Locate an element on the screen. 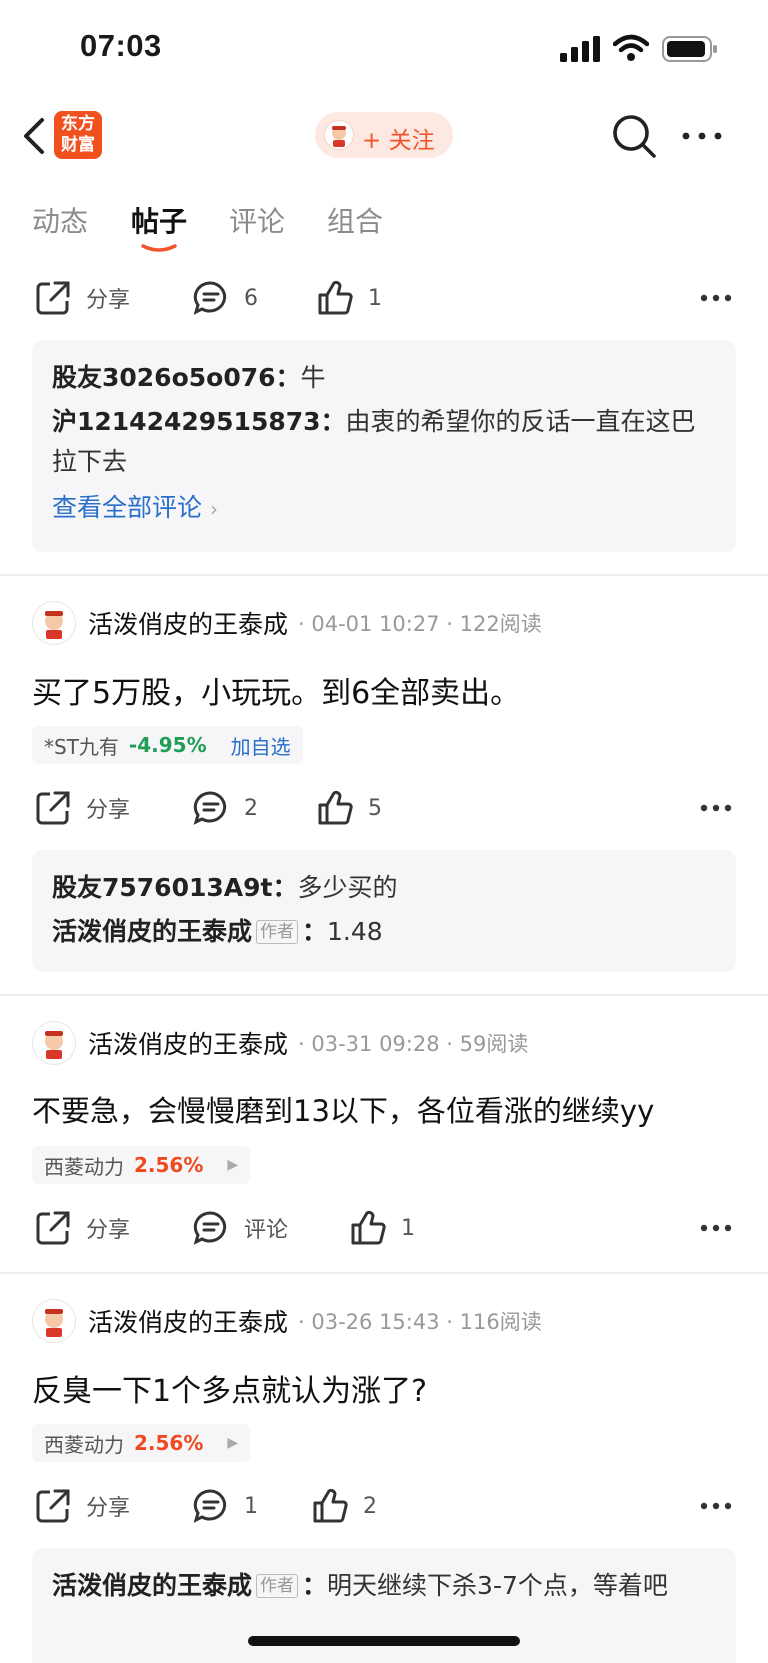 The image size is (768, 1663). post-actions: 分享 2 5 is located at coordinates (384, 808).